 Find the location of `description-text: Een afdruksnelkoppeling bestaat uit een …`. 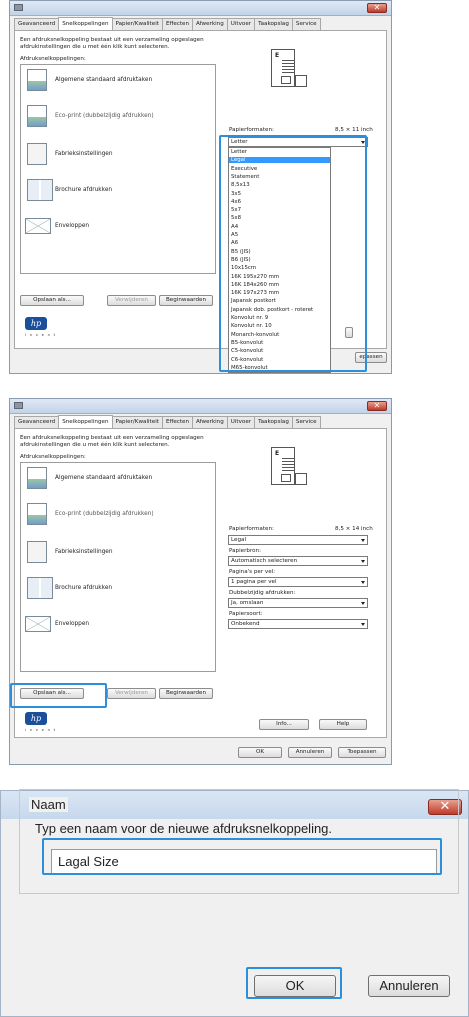

description-text: Een afdruksnelkoppeling bestaat uit een … is located at coordinates (112, 441).